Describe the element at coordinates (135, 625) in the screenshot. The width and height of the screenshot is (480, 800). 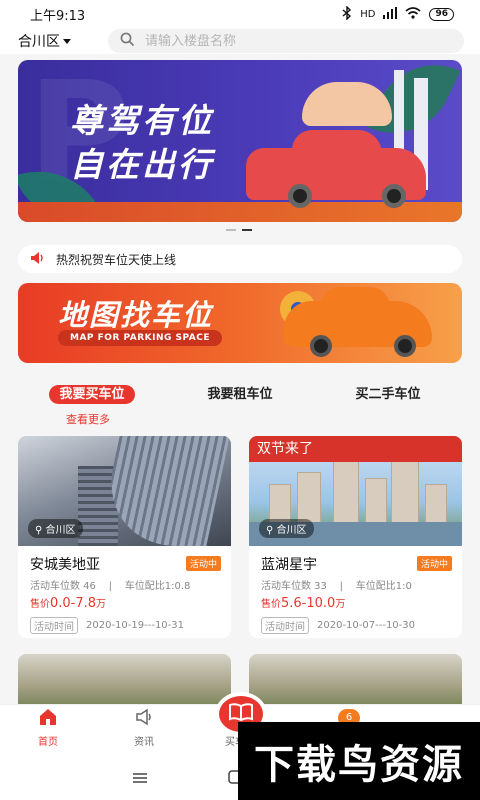
I see `time-range: 2020-10-19---10-31` at that location.